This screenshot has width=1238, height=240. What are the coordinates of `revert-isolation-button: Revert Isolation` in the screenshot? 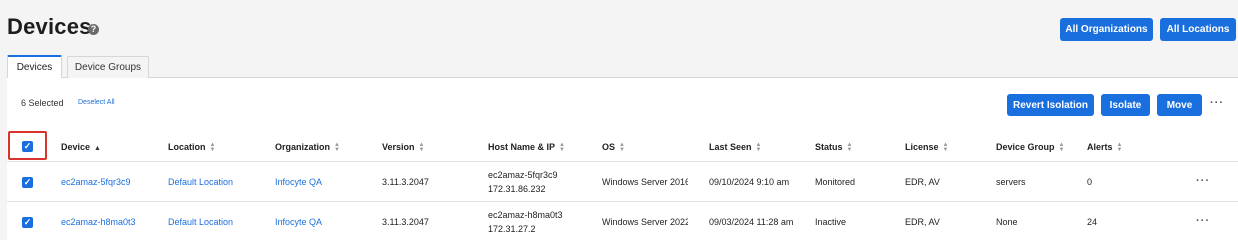 It's located at (1050, 105).